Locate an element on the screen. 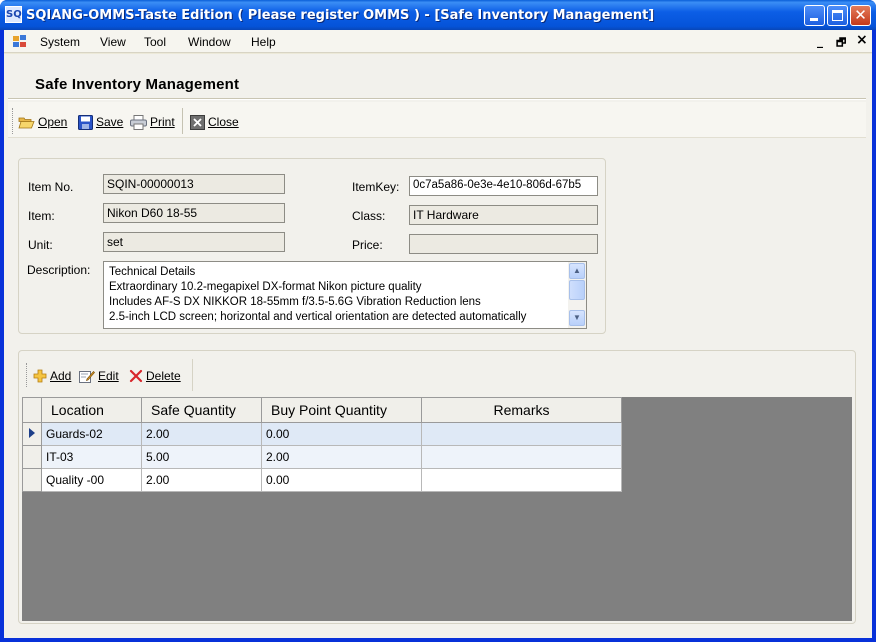 This screenshot has height=642, width=876. column-header-buy-point-quantity: Buy Point Quantity is located at coordinates (341, 410).